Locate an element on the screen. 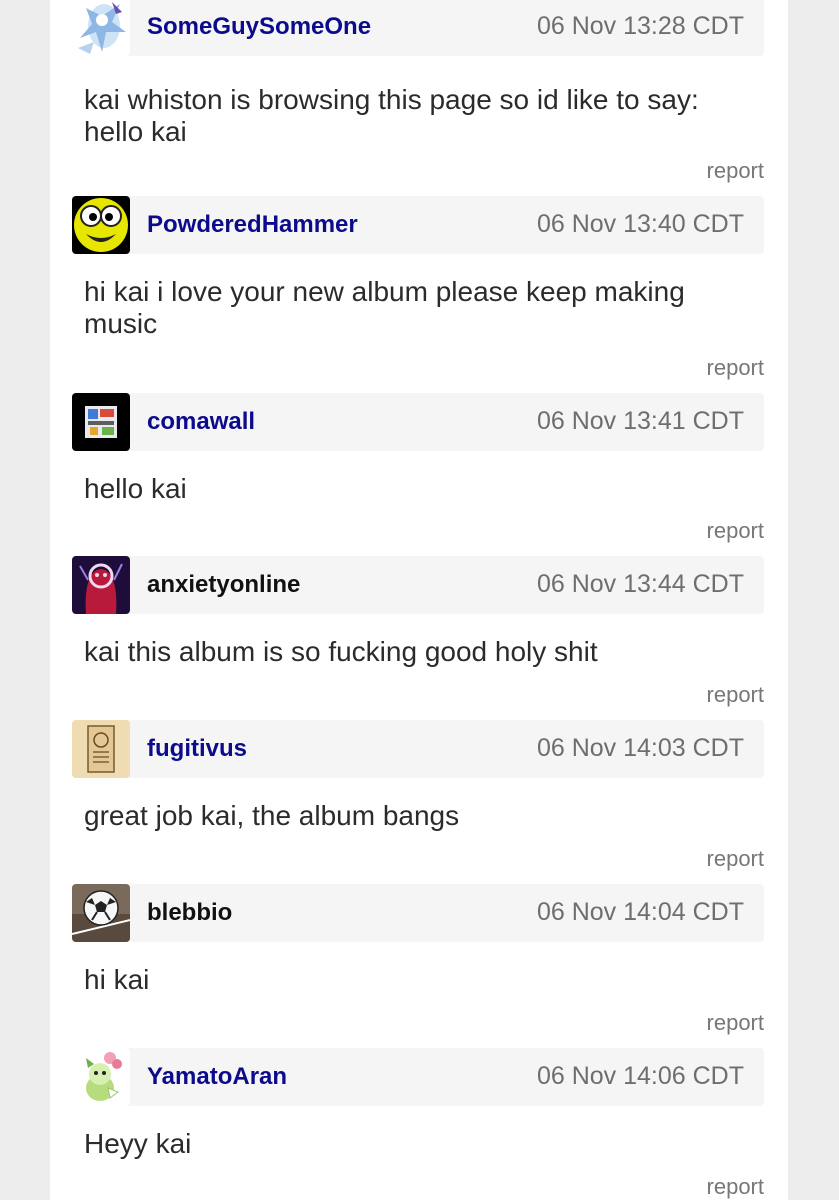 The width and height of the screenshot is (839, 1200). username-link: PowderedHammer is located at coordinates (252, 225).